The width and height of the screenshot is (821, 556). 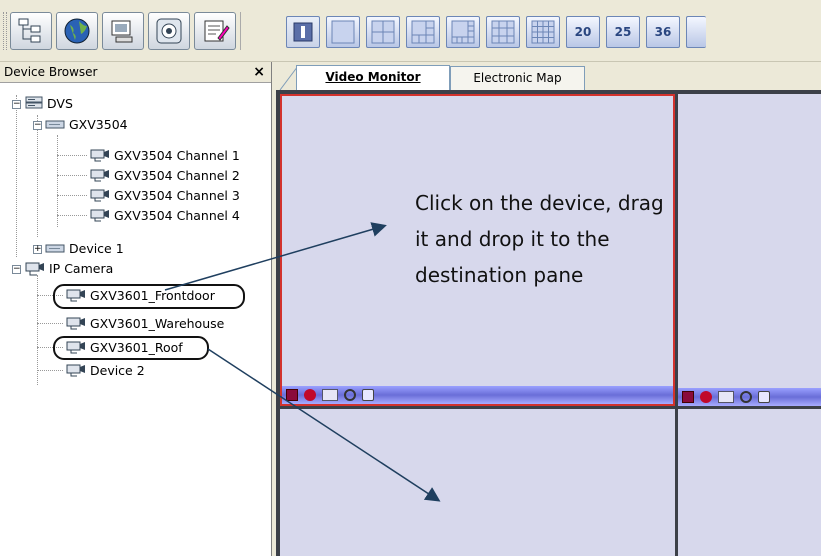 I want to click on globe-icon, so click(x=77, y=31).